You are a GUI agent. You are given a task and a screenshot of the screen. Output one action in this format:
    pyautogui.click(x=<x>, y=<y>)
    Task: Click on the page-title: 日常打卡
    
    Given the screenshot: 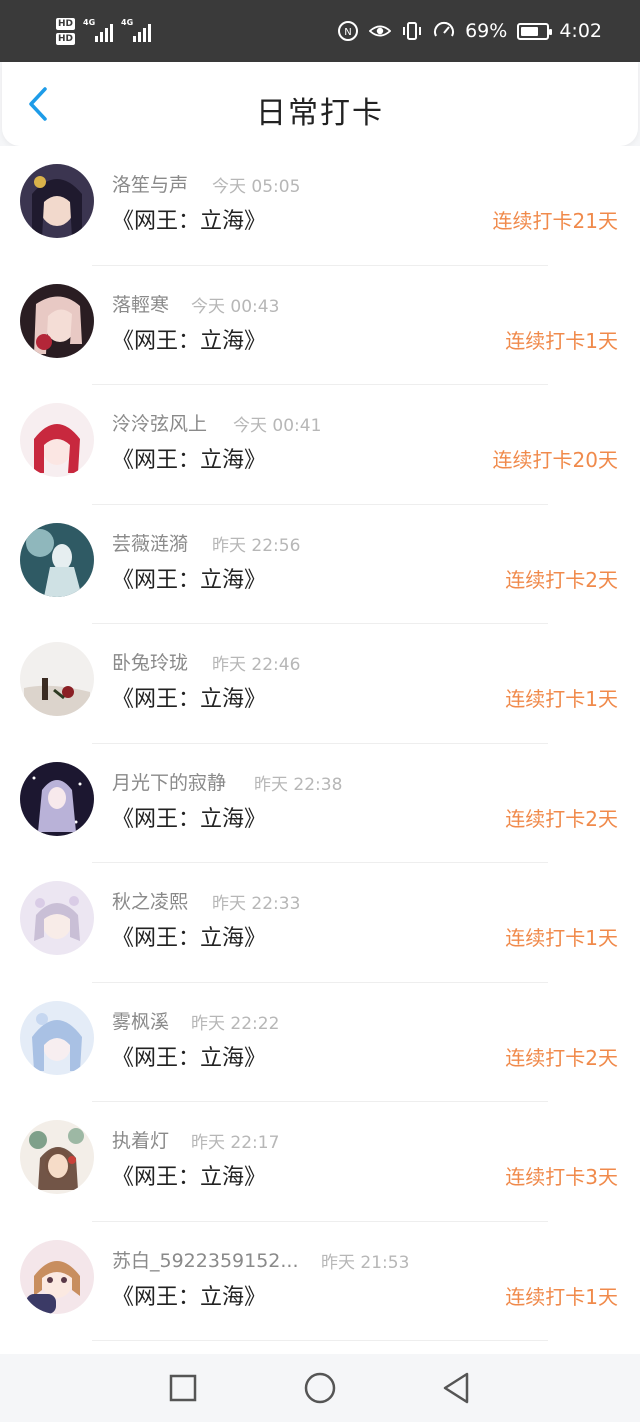 What is the action you would take?
    pyautogui.click(x=320, y=113)
    